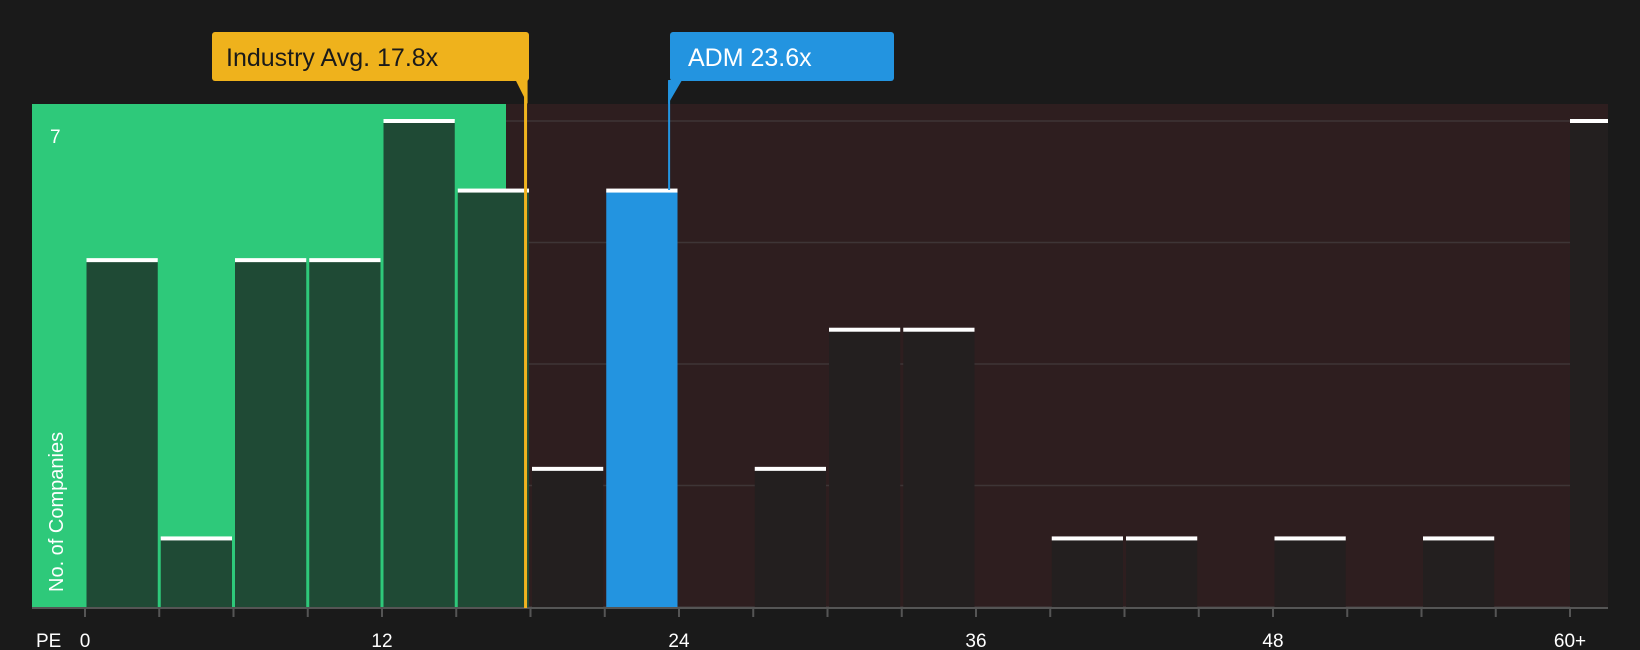  What do you see at coordinates (679, 640) in the screenshot?
I see `x-tick-label: 24` at bounding box center [679, 640].